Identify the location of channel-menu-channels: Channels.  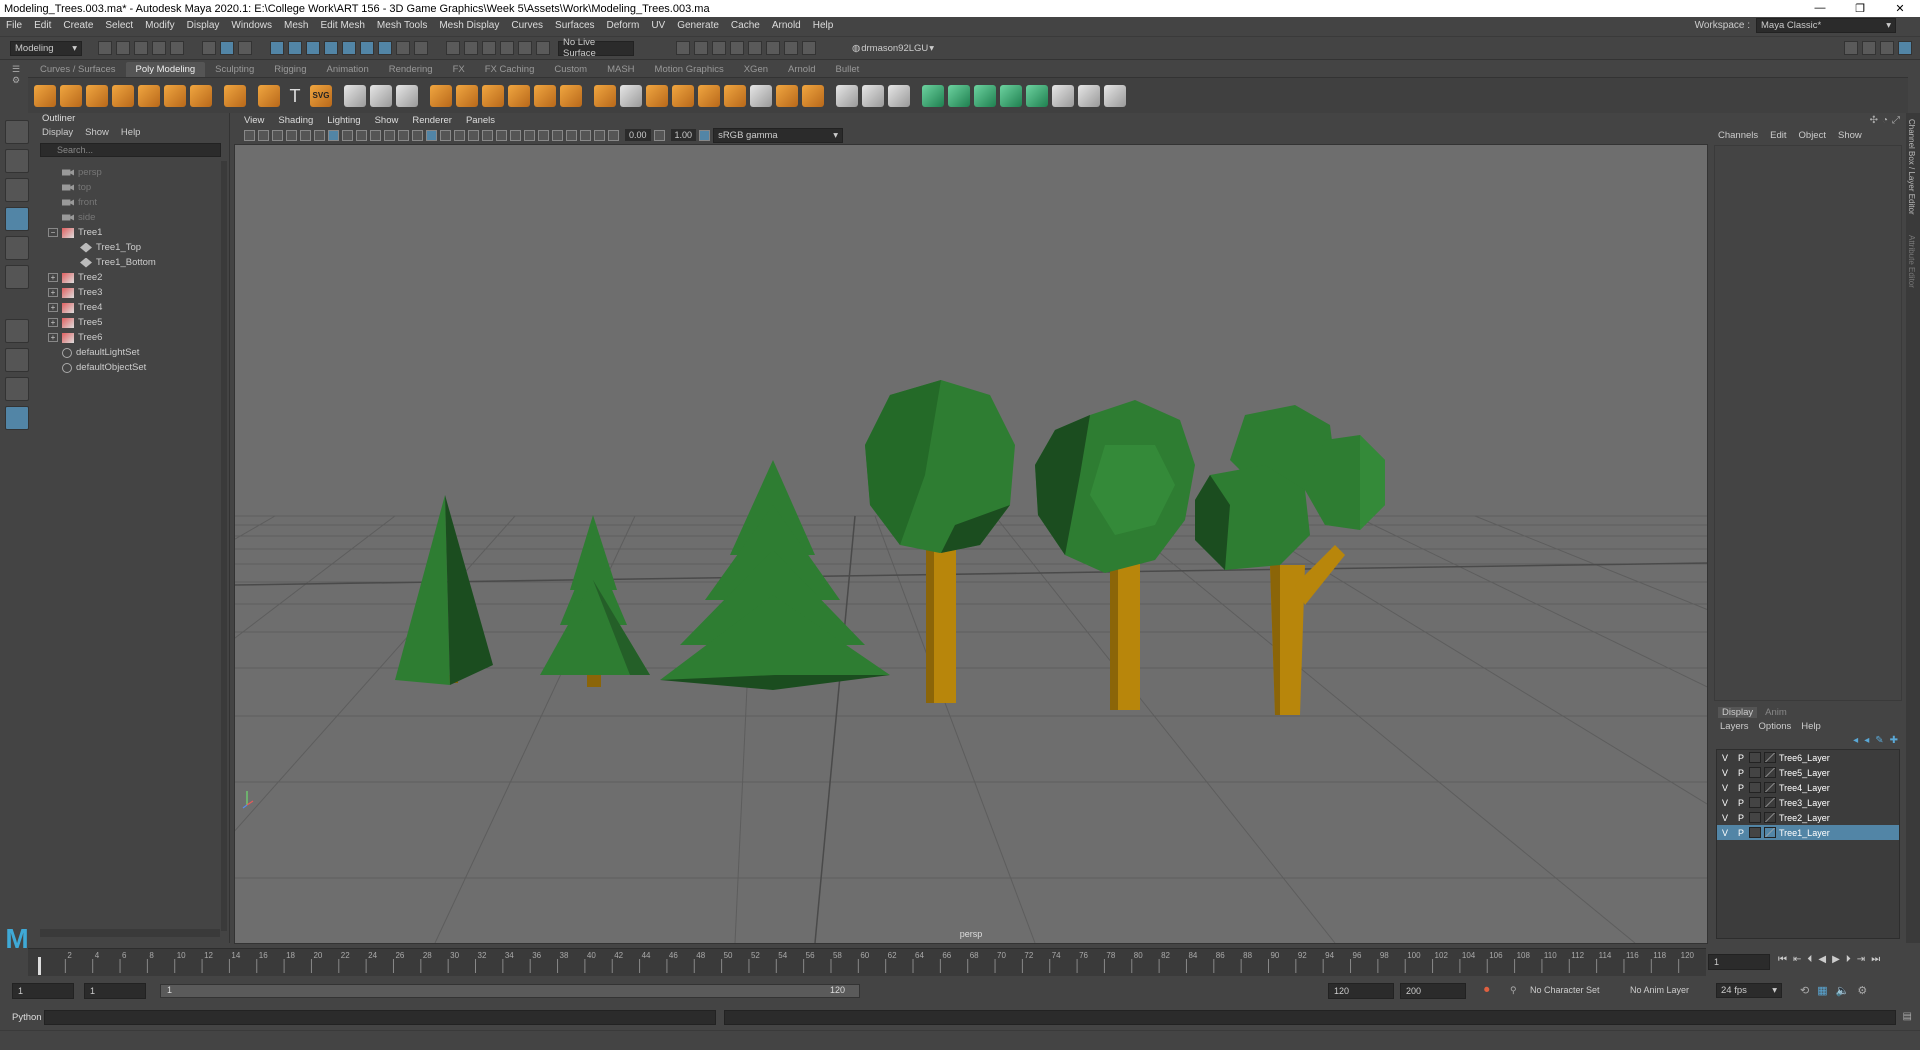
(1738, 135).